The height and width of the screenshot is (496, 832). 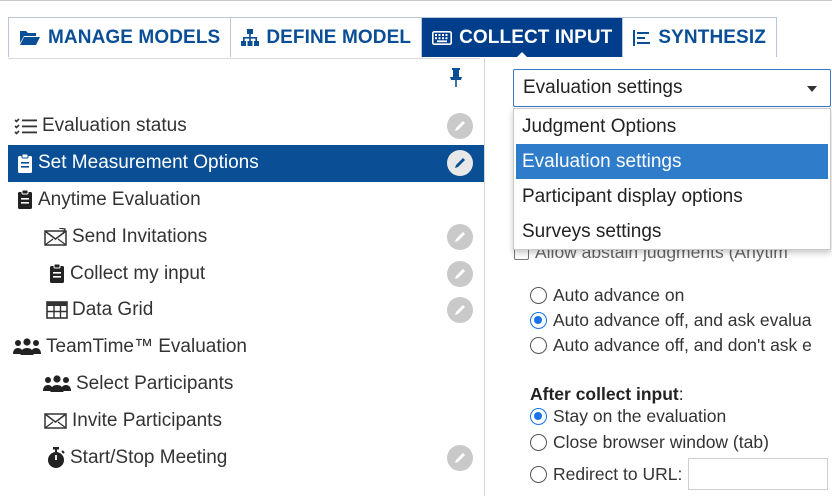 What do you see at coordinates (442, 37) in the screenshot?
I see `keyboard-icon` at bounding box center [442, 37].